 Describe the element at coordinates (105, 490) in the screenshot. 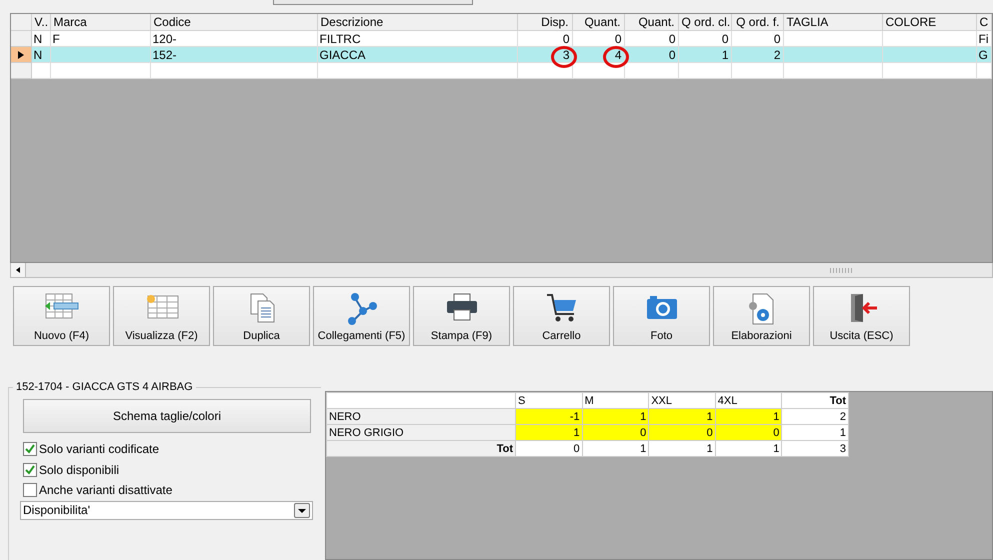

I see `checkbox-label: Anche varianti disattivate` at that location.